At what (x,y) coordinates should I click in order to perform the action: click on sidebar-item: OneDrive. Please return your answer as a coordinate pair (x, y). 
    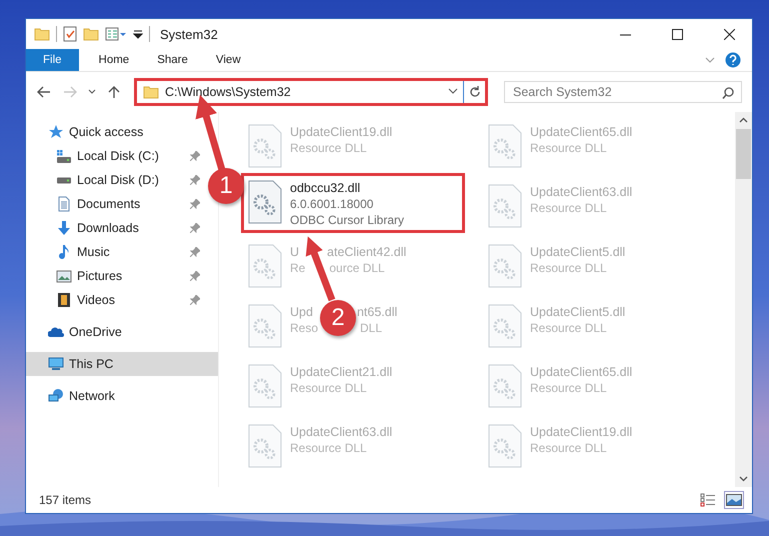
    Looking at the image, I should click on (122, 332).